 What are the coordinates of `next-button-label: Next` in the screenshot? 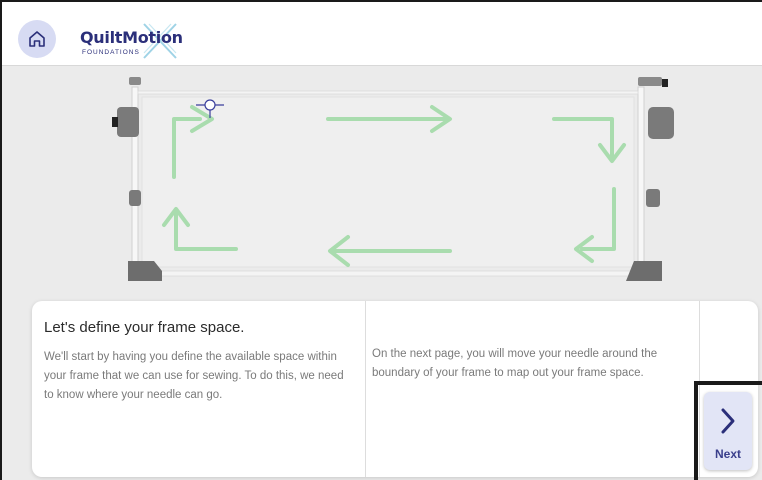 It's located at (727, 454).